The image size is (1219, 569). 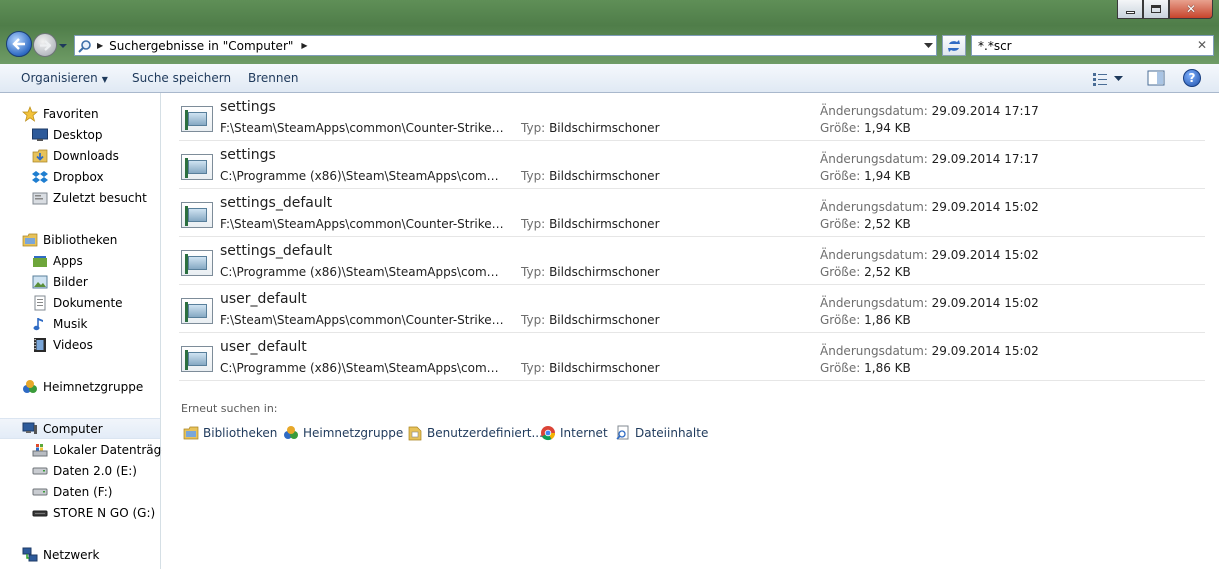 I want to click on sidebar-item-downloads: Downloads, so click(x=75, y=155).